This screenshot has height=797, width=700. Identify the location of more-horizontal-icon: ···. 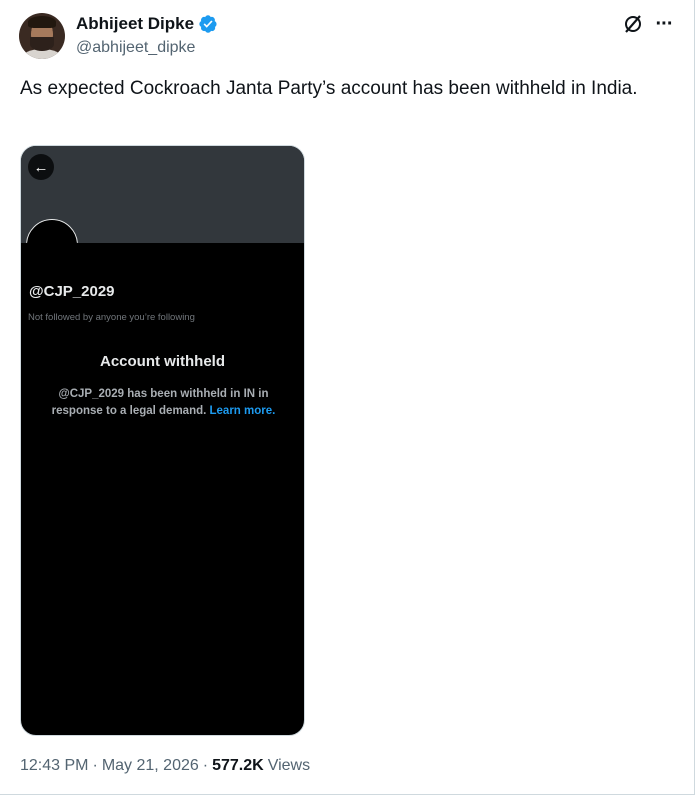
(664, 24).